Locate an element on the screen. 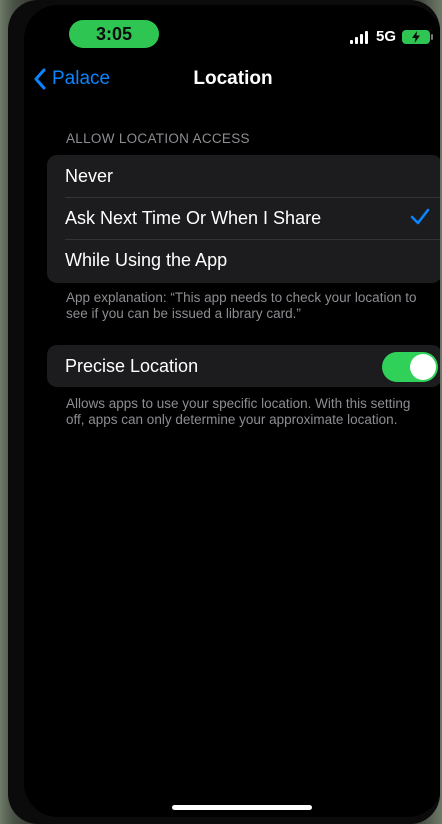 The width and height of the screenshot is (442, 824). status-indicators: 5G is located at coordinates (391, 37).